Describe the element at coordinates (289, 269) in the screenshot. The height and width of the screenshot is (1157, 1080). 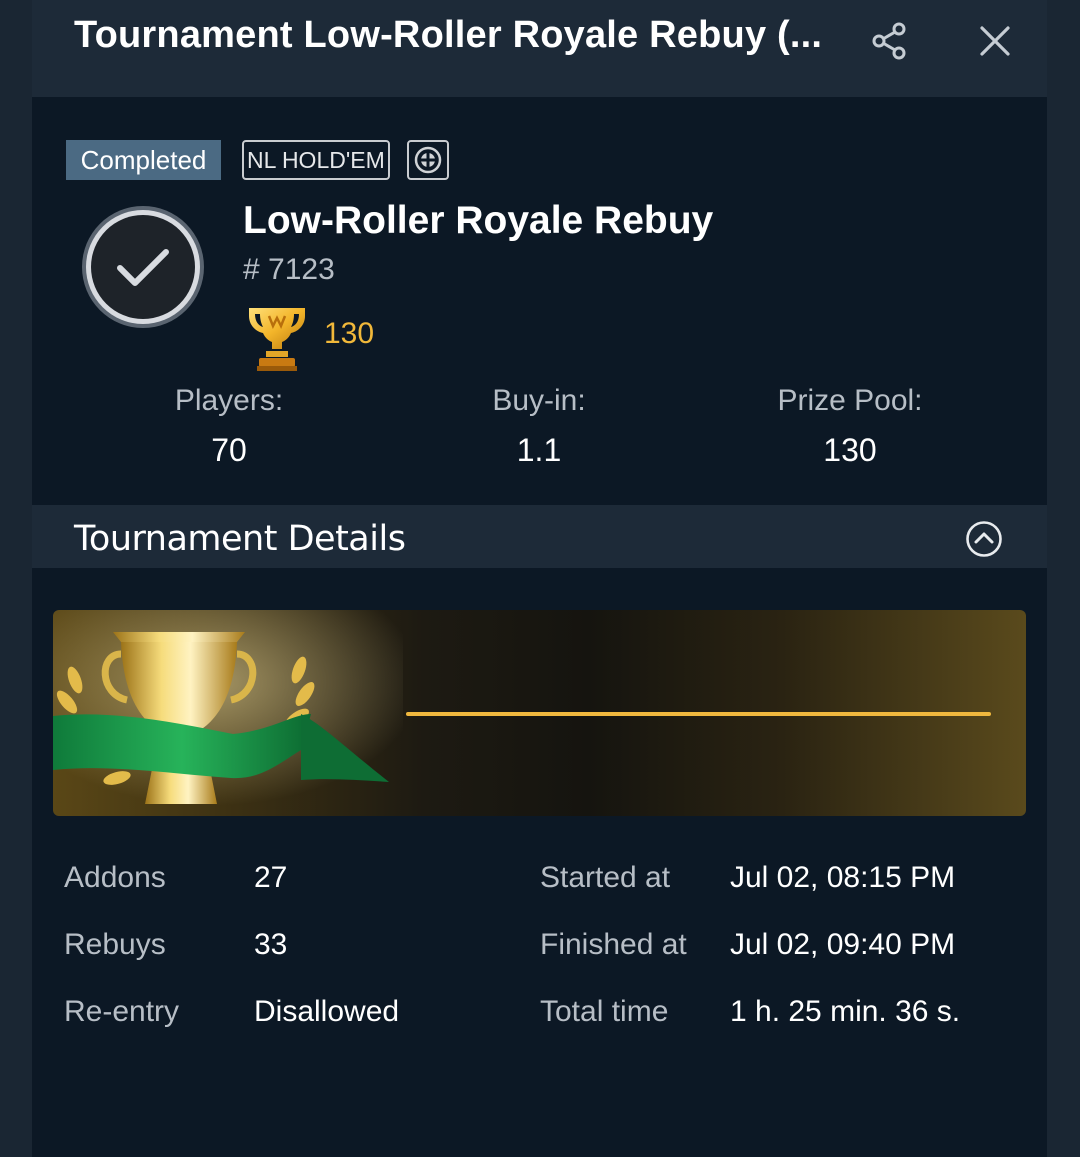
I see `tournament-id: # 7123` at that location.